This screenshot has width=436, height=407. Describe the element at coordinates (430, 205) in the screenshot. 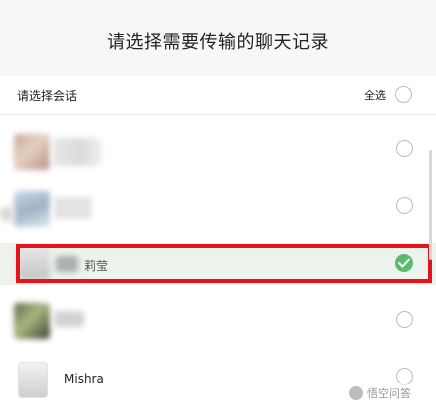

I see `scrollbar` at that location.